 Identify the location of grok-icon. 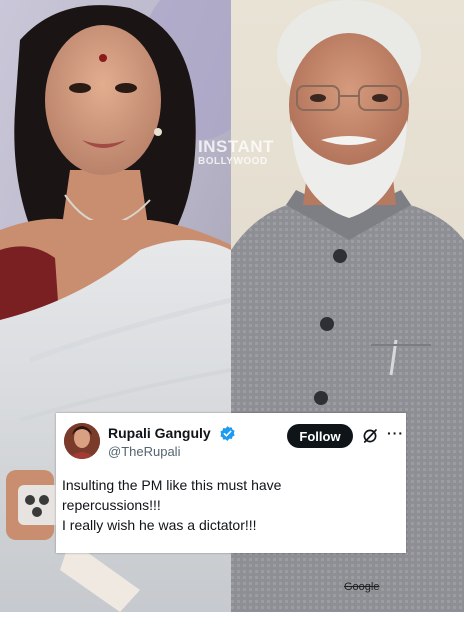
(370, 436).